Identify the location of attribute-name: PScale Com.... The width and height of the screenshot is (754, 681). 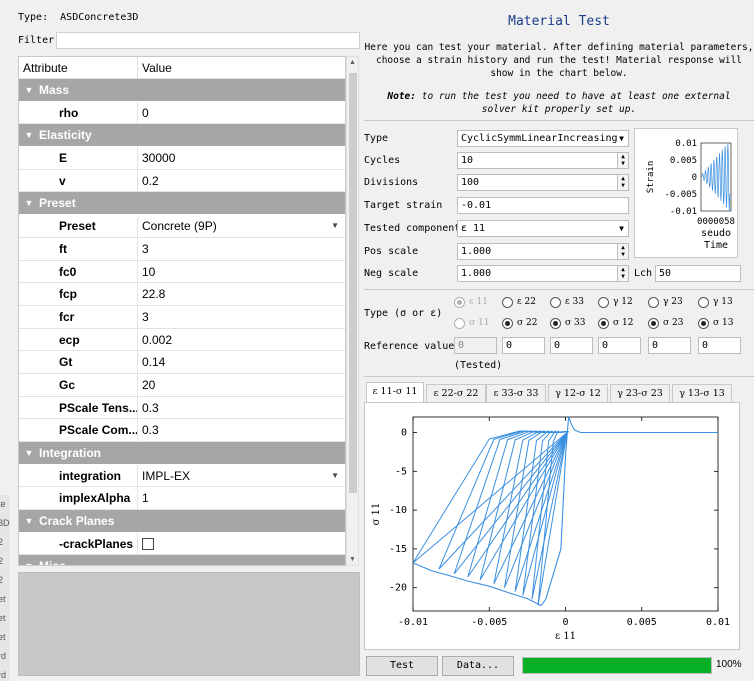
(78, 430).